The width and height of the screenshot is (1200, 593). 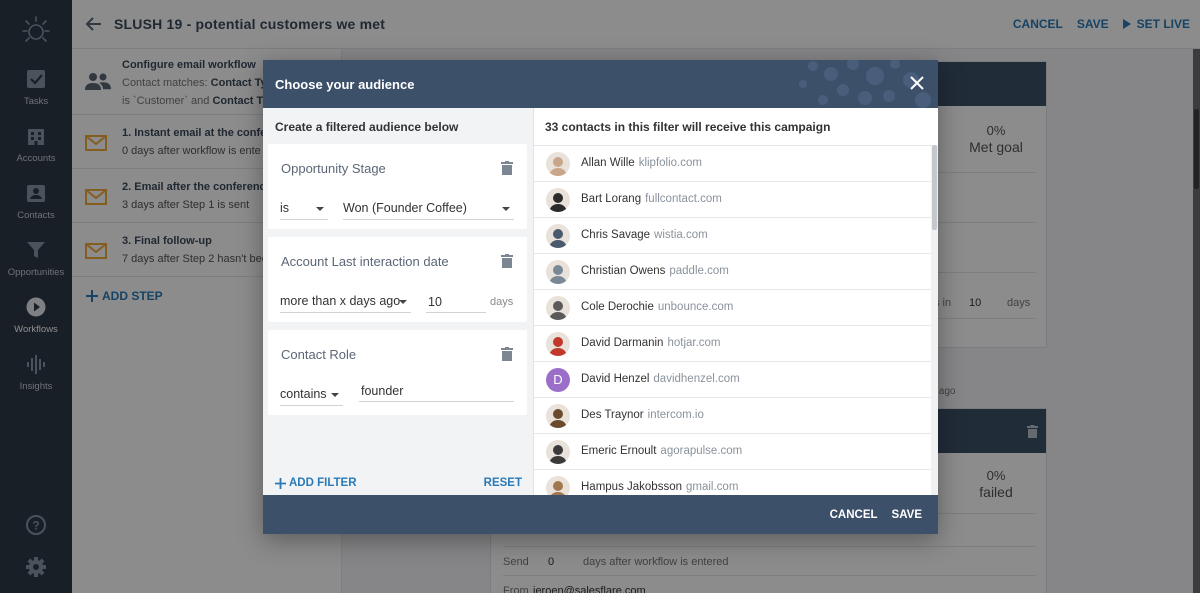 I want to click on contact-name: Des Traynor intercom.io, so click(x=642, y=415).